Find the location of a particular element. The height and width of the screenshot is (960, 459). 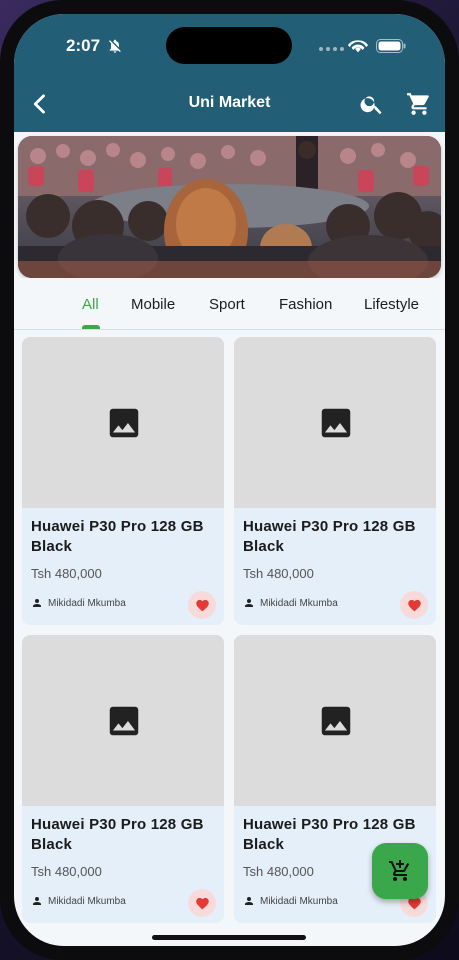

crowd-photo is located at coordinates (229, 207).